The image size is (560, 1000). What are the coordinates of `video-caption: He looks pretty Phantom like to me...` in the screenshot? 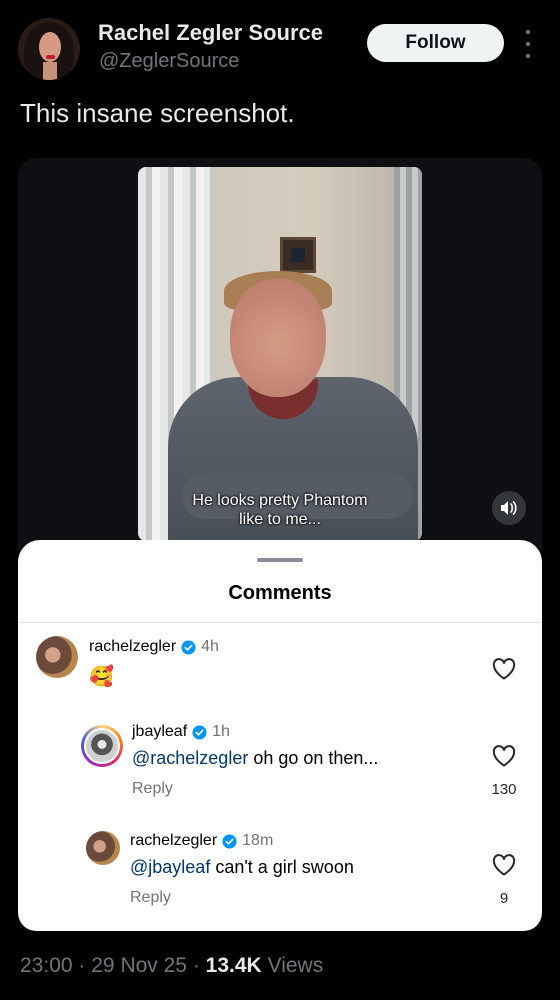 It's located at (280, 510).